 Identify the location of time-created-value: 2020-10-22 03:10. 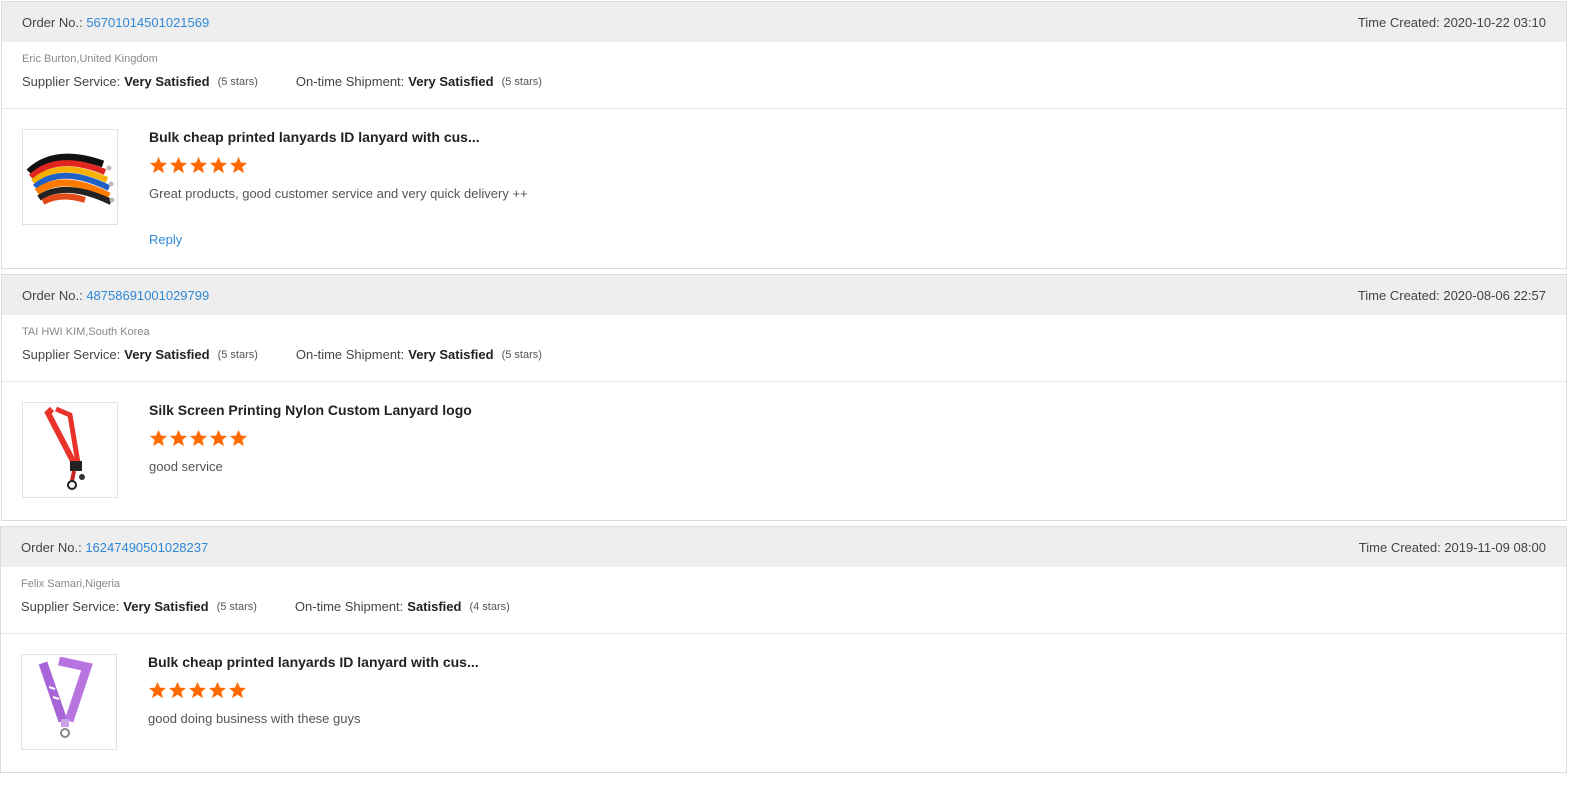
(1494, 22).